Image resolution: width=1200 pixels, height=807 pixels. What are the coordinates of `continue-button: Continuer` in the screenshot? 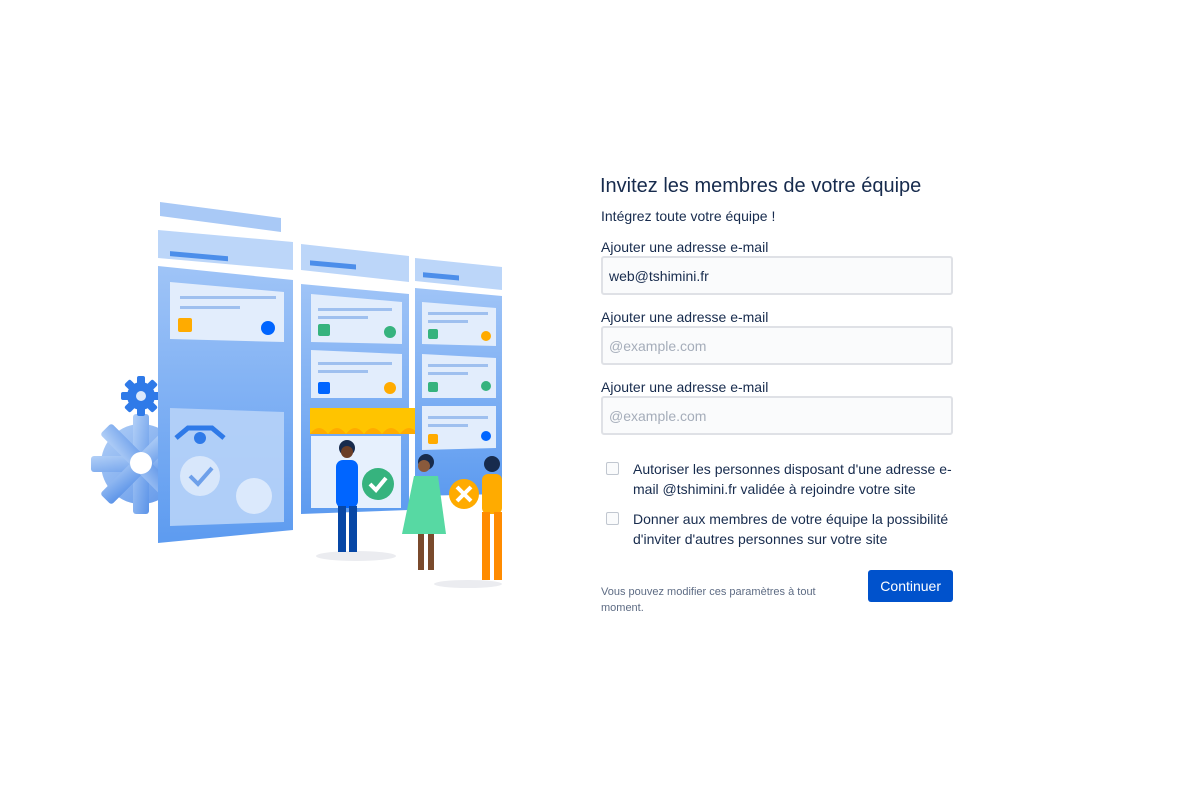 It's located at (910, 586).